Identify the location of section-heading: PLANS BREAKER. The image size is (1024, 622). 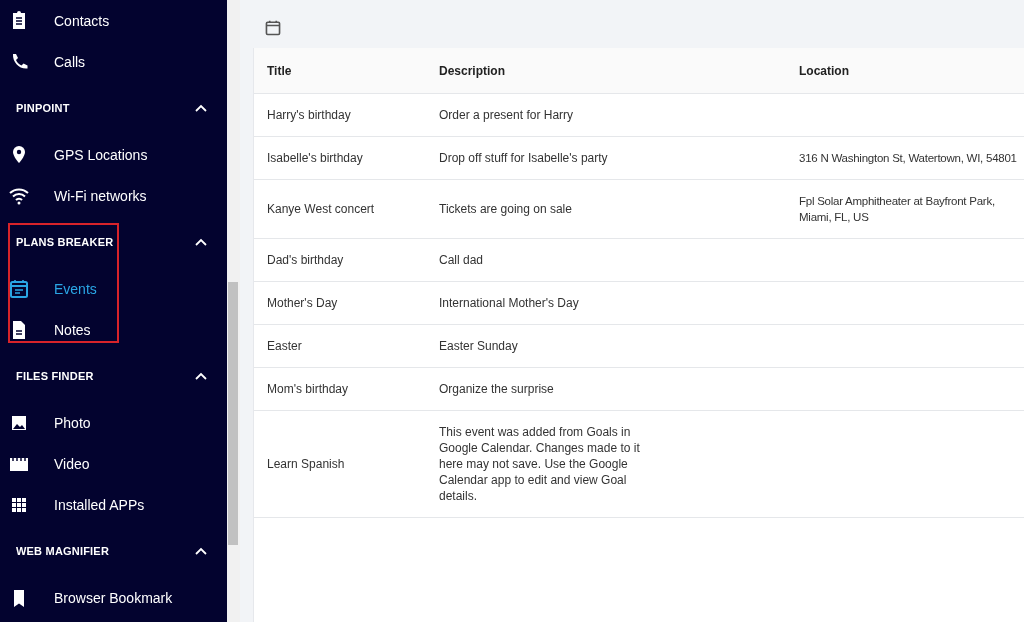
(65, 242).